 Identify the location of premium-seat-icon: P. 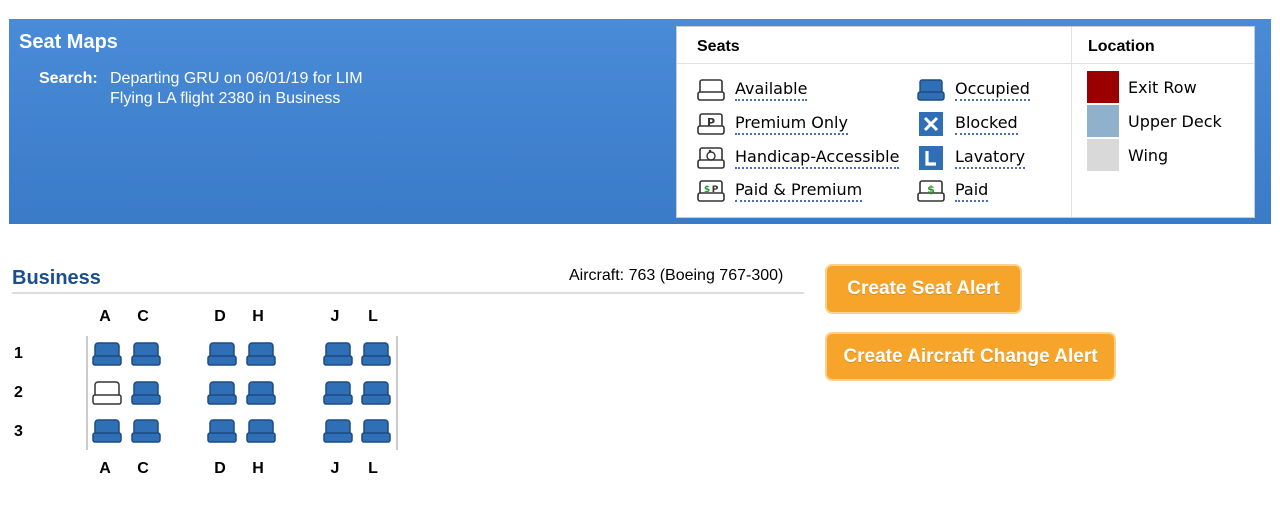
(711, 124).